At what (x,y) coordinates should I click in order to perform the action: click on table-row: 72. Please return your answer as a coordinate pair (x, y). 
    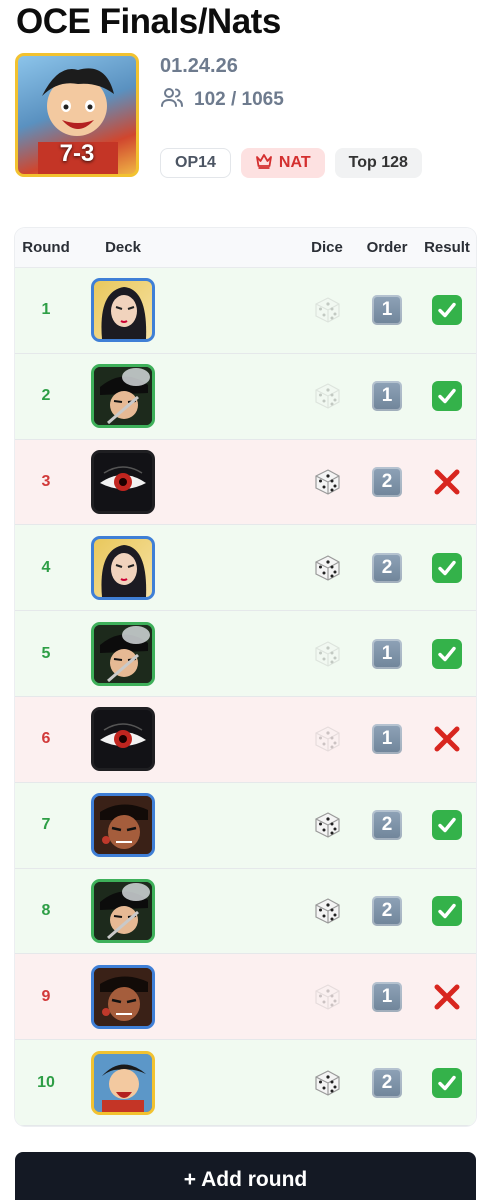
    Looking at the image, I should click on (245, 825).